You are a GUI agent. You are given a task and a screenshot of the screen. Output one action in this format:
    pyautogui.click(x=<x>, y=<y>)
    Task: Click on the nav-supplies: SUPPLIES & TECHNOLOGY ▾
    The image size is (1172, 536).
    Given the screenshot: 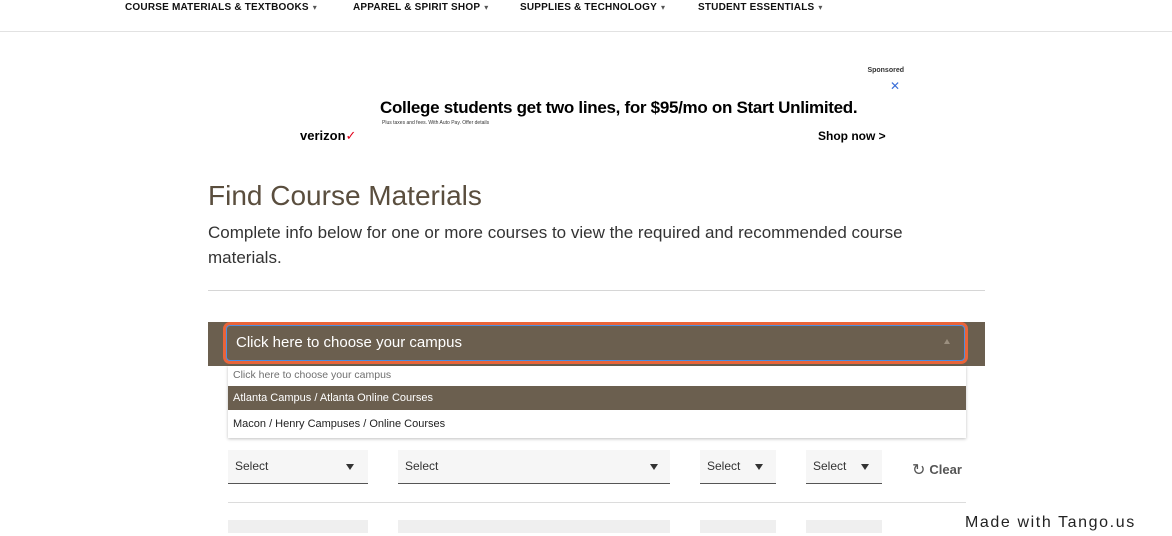 What is the action you would take?
    pyautogui.click(x=592, y=8)
    